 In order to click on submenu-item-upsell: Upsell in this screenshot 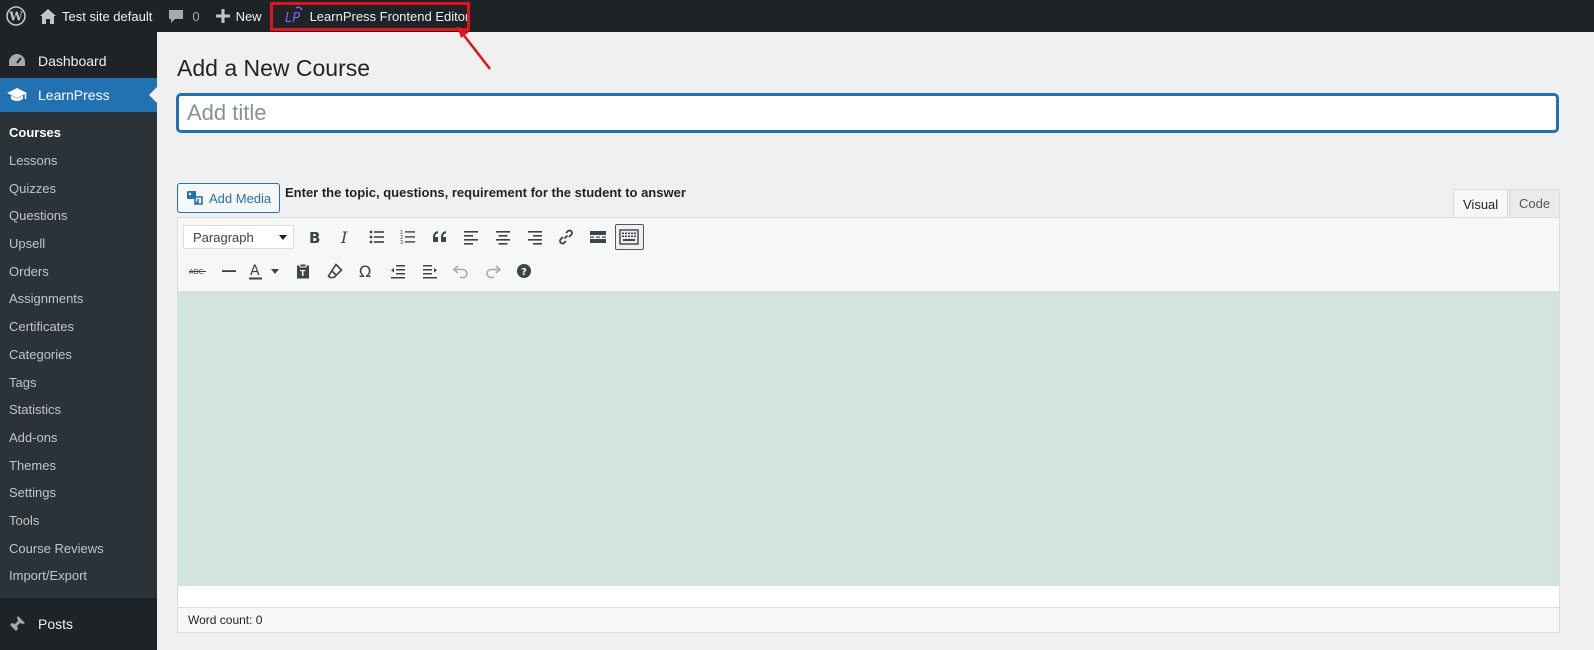, I will do `click(78, 244)`.